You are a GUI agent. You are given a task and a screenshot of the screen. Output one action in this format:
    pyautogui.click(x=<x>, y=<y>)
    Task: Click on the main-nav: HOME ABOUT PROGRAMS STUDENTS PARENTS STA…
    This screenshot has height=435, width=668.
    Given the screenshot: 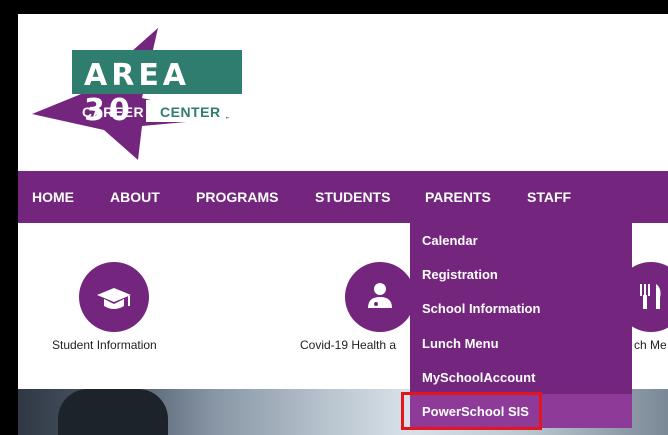 What is the action you would take?
    pyautogui.click(x=343, y=197)
    